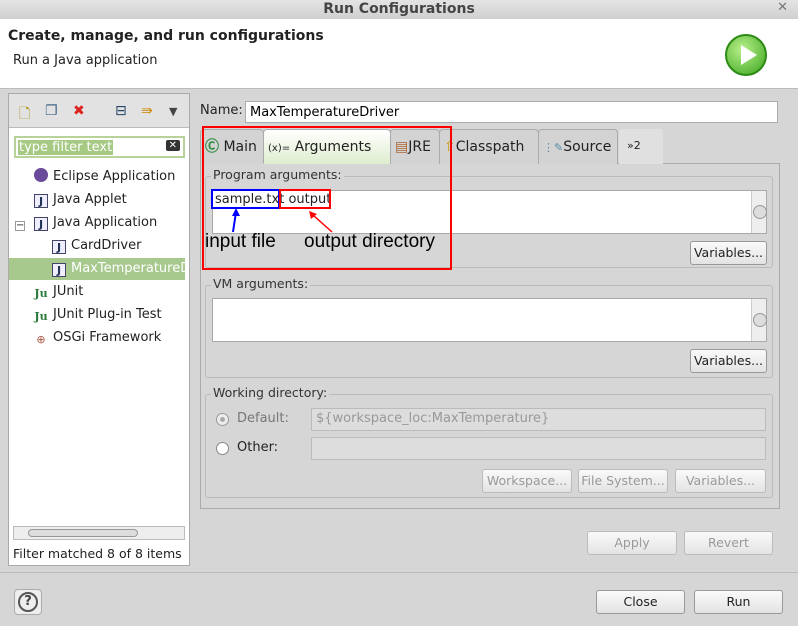 This screenshot has width=798, height=626. Describe the element at coordinates (553, 147) in the screenshot. I see `source-icon: ⋮✎` at that location.